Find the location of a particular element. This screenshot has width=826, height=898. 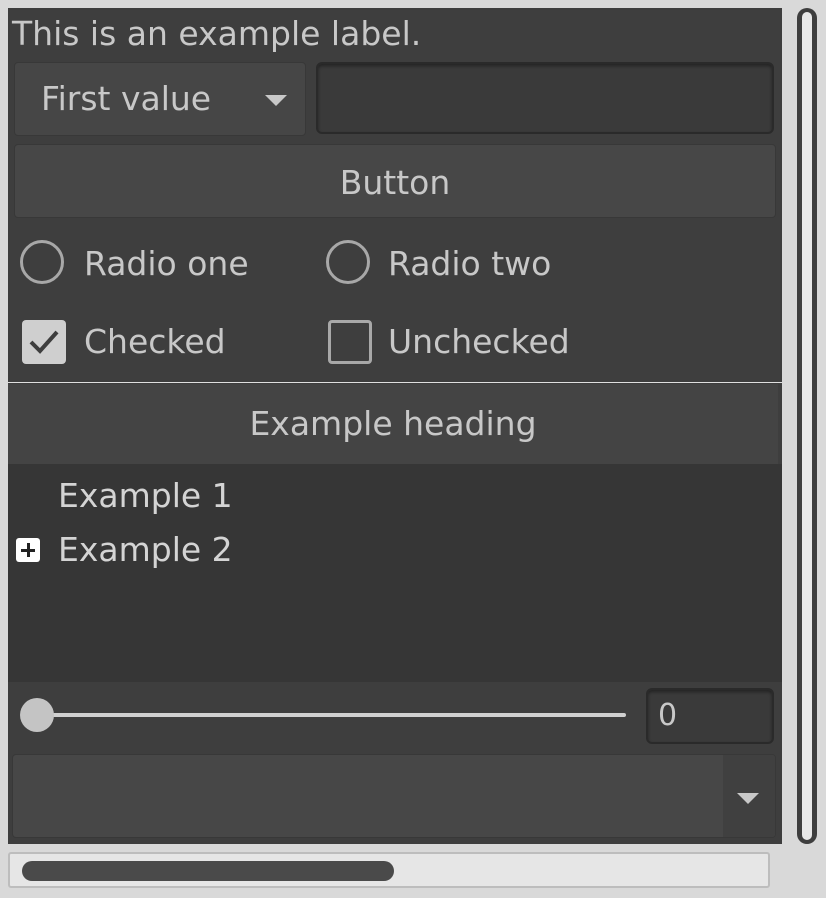

text-entry is located at coordinates (545, 98).